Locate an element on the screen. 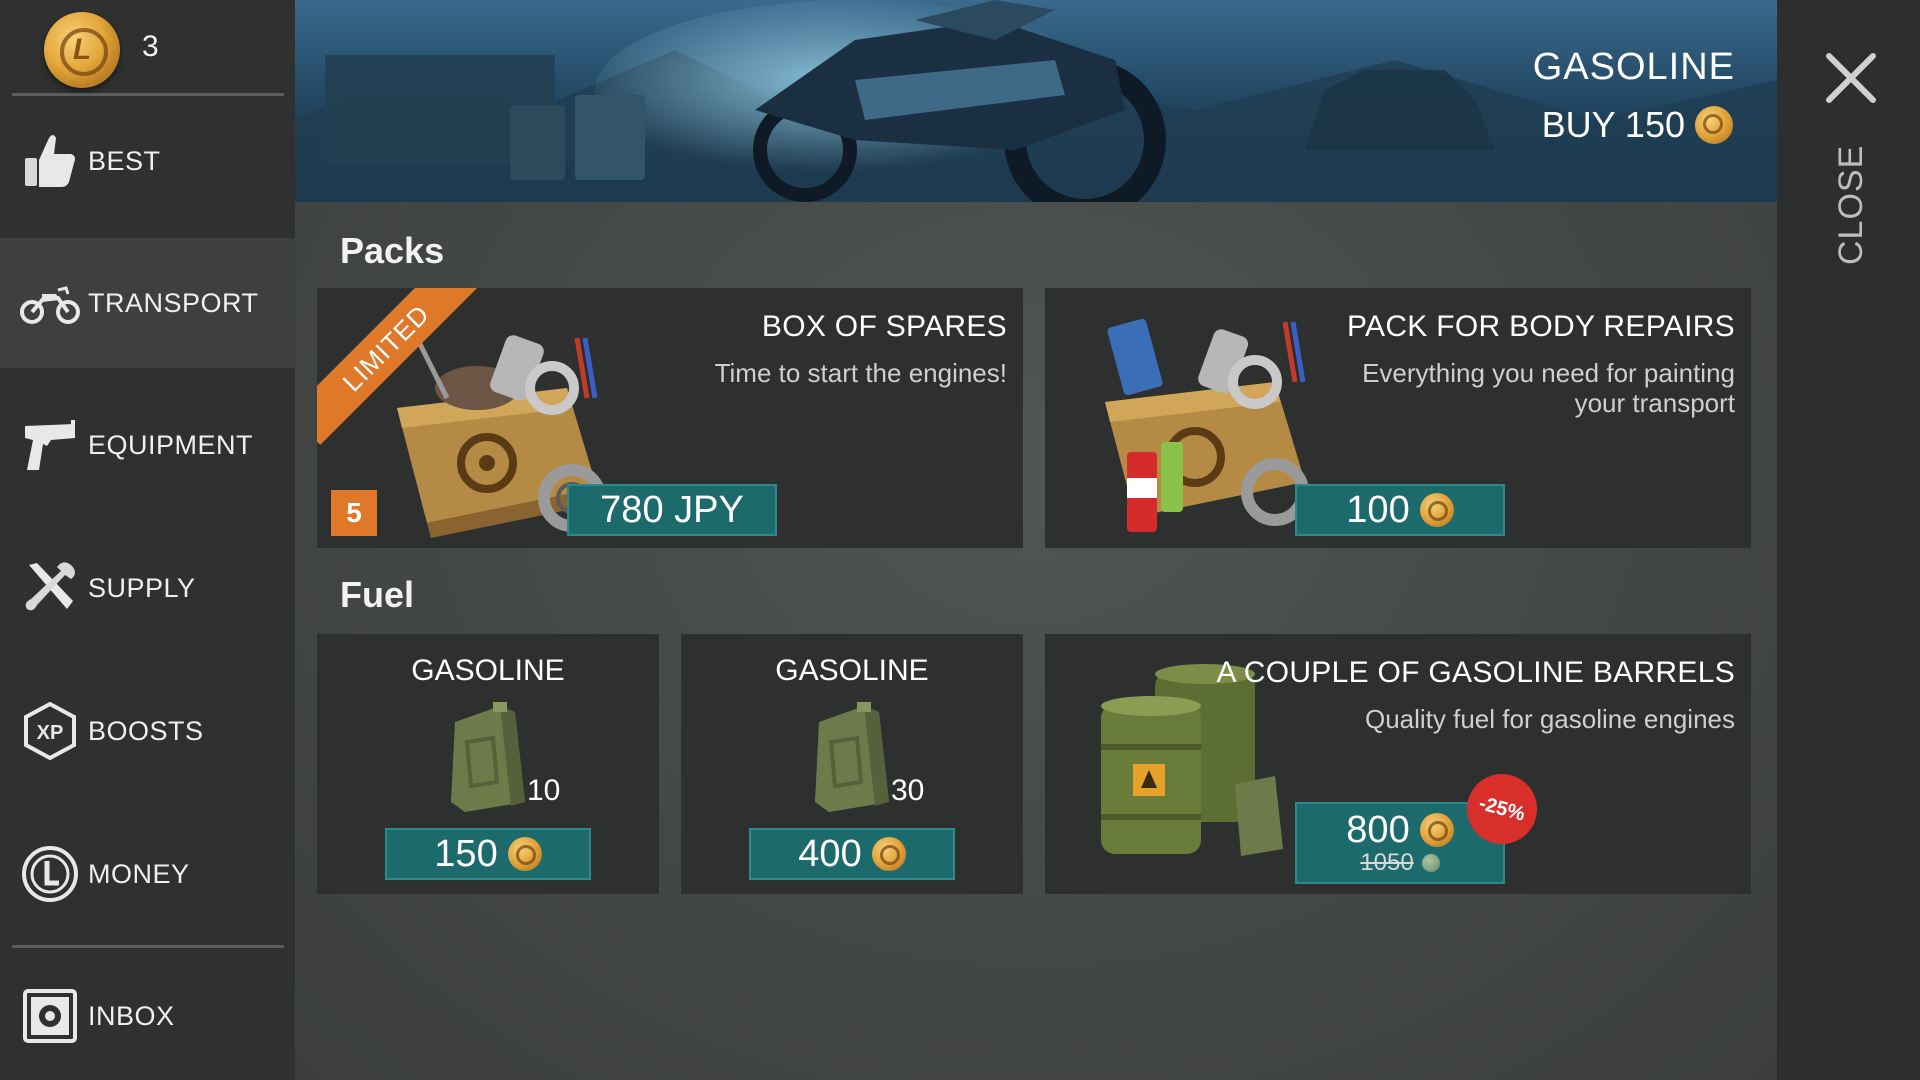 This screenshot has height=1080, width=1920. sidebar-item-label: SUPPLY is located at coordinates (142, 587).